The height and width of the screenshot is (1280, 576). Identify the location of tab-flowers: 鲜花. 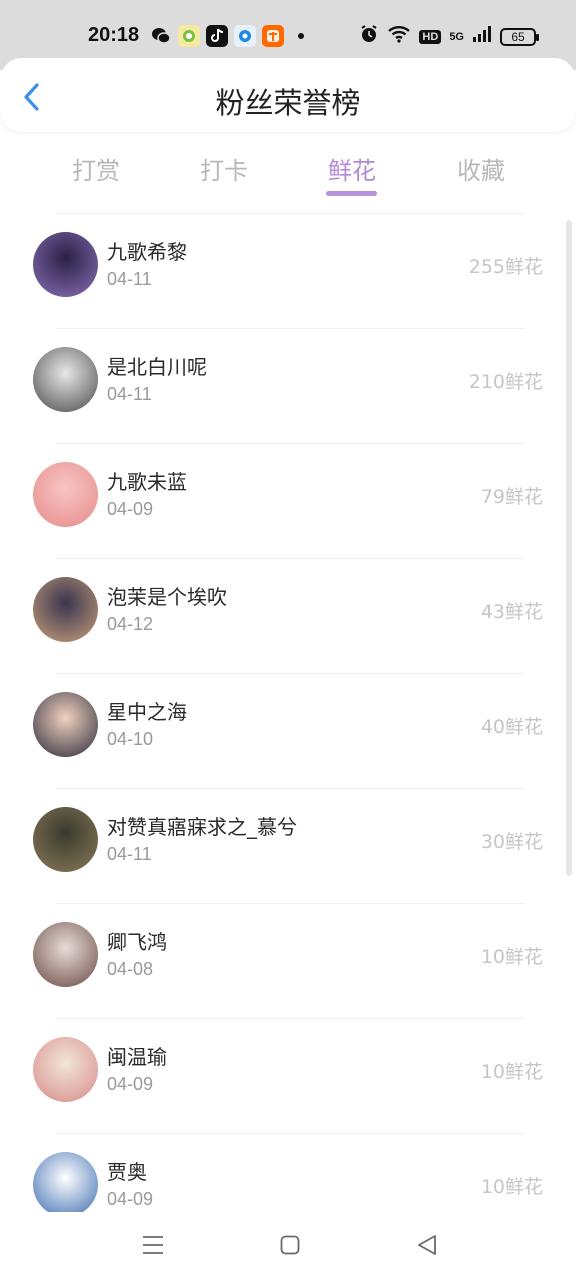
(352, 168).